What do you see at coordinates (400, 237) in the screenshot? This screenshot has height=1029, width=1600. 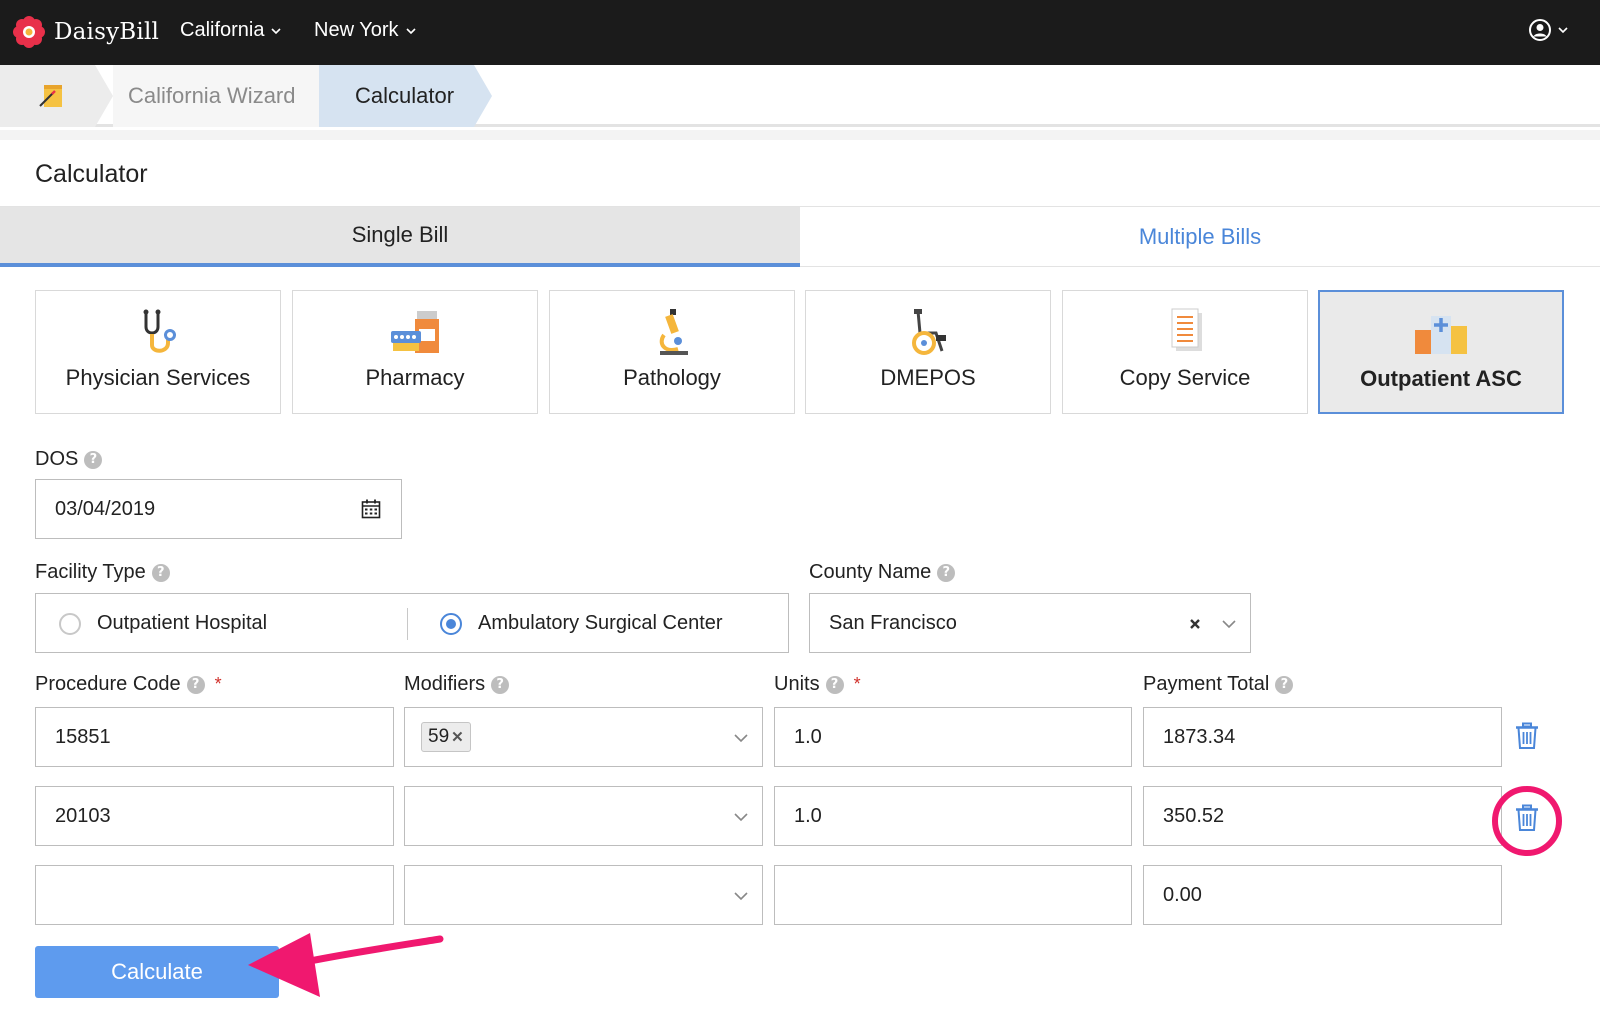 I see `tab-single-bill: Single Bill` at bounding box center [400, 237].